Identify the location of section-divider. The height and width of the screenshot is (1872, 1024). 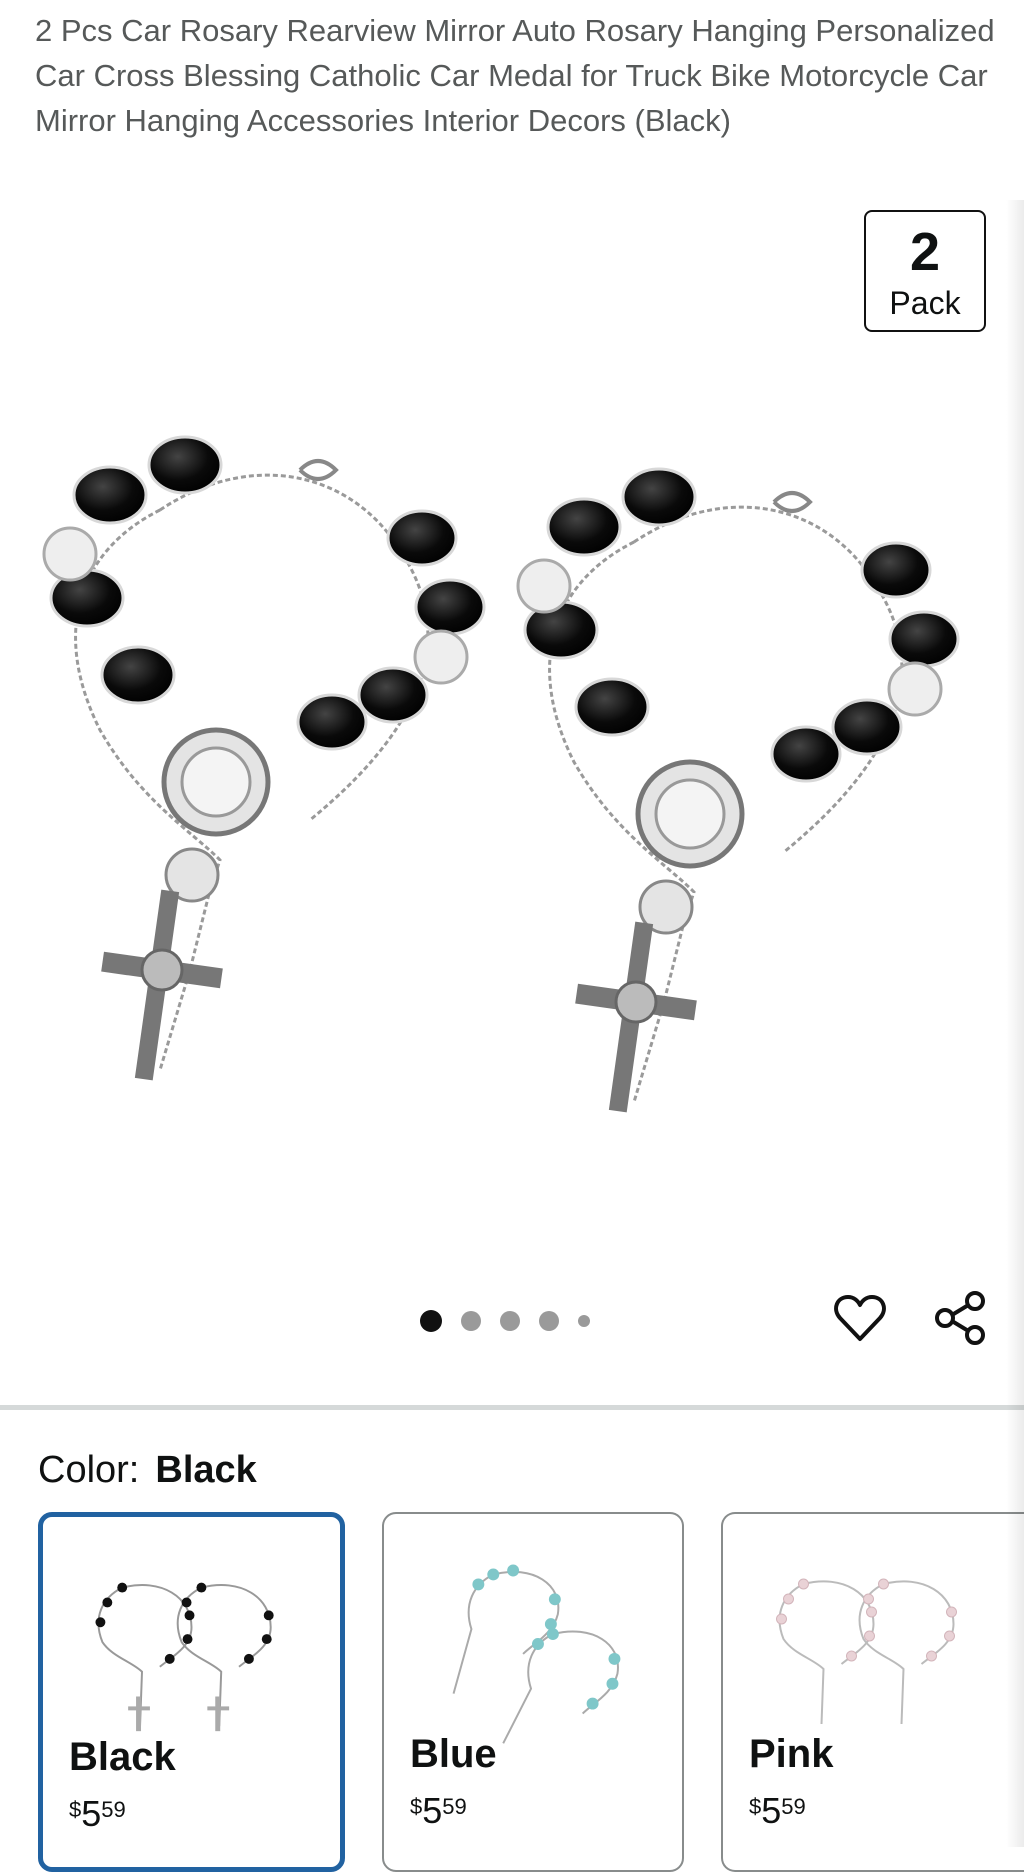
(512, 1407).